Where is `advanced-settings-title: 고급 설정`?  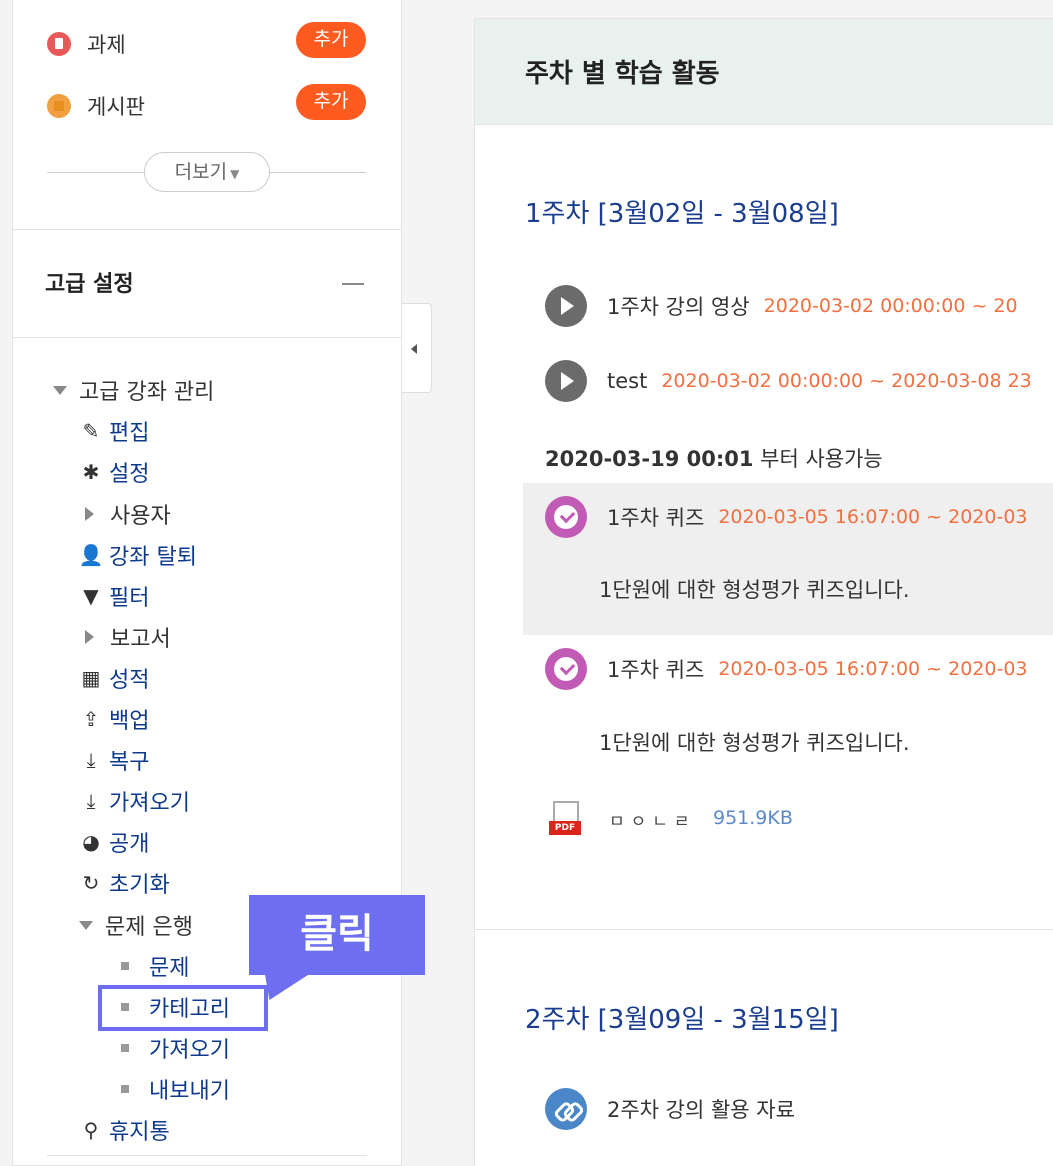
advanced-settings-title: 고급 설정 is located at coordinates (89, 284).